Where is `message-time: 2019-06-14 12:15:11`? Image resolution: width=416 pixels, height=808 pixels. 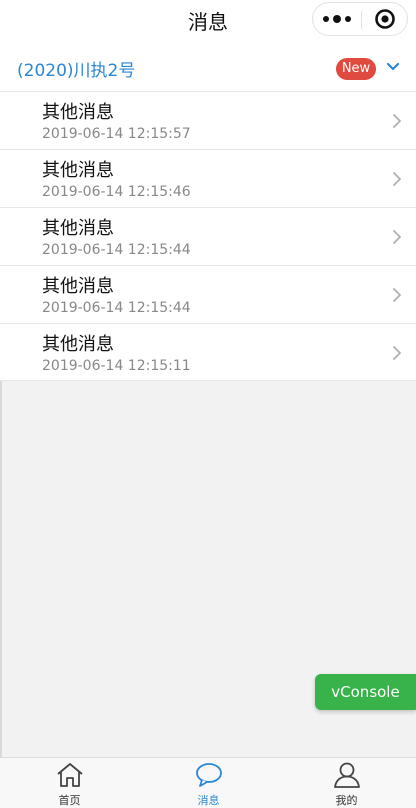
message-time: 2019-06-14 12:15:11 is located at coordinates (116, 366).